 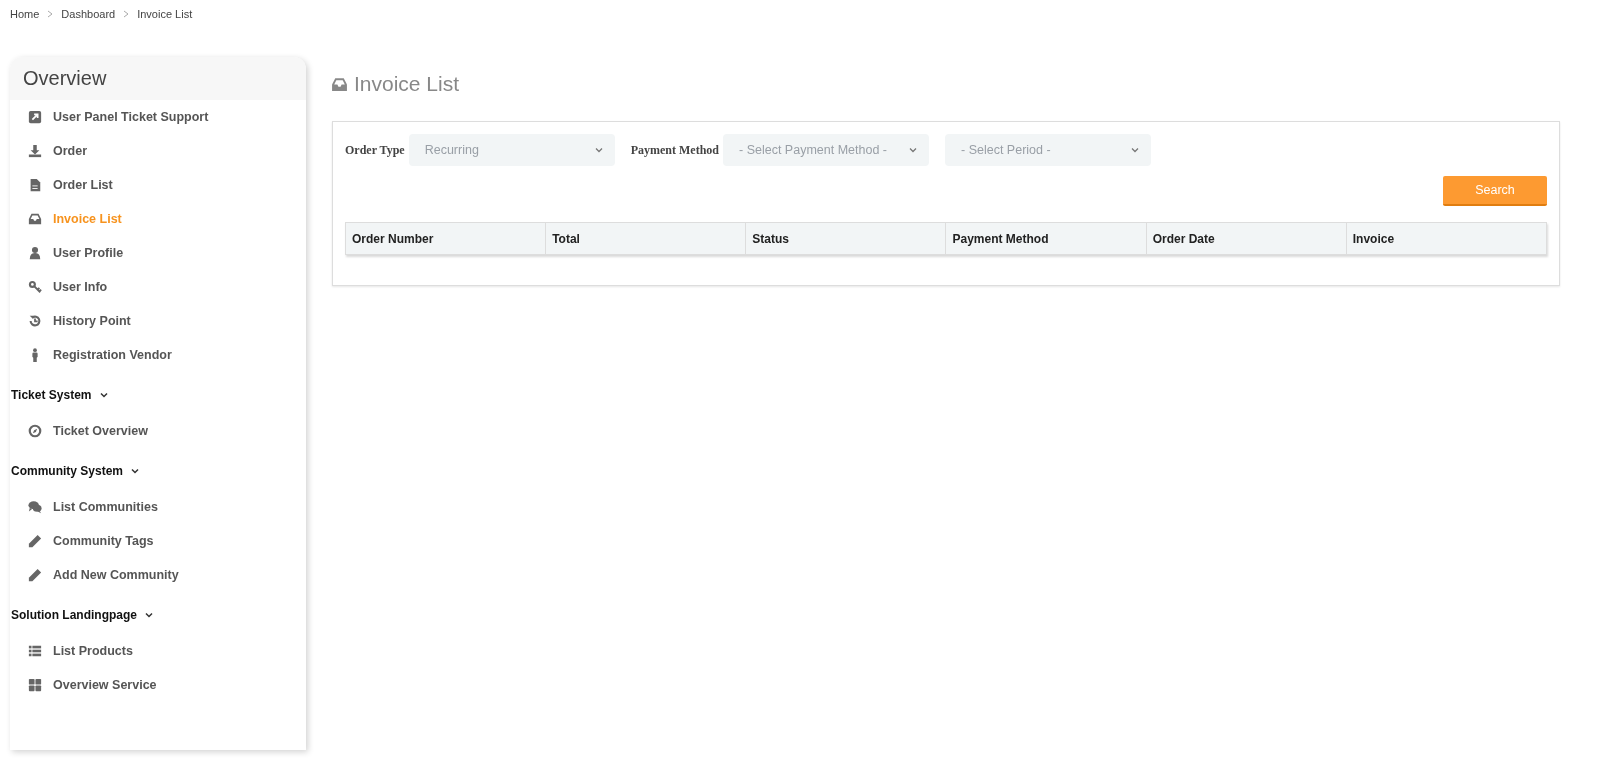 What do you see at coordinates (1446, 238) in the screenshot?
I see `column-header: Invoice` at bounding box center [1446, 238].